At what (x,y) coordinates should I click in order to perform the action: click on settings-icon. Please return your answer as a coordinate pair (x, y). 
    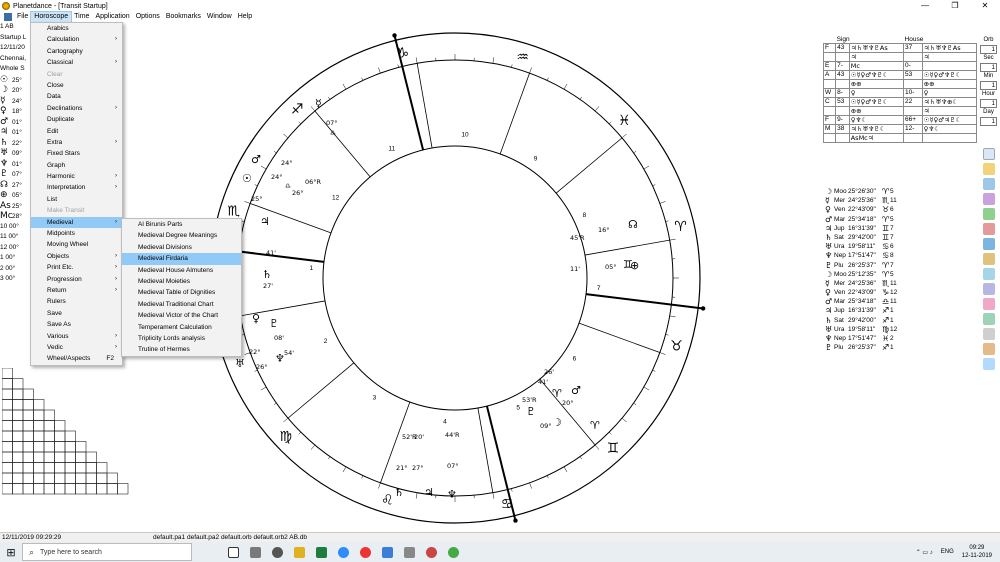
    Looking at the image, I should click on (989, 349).